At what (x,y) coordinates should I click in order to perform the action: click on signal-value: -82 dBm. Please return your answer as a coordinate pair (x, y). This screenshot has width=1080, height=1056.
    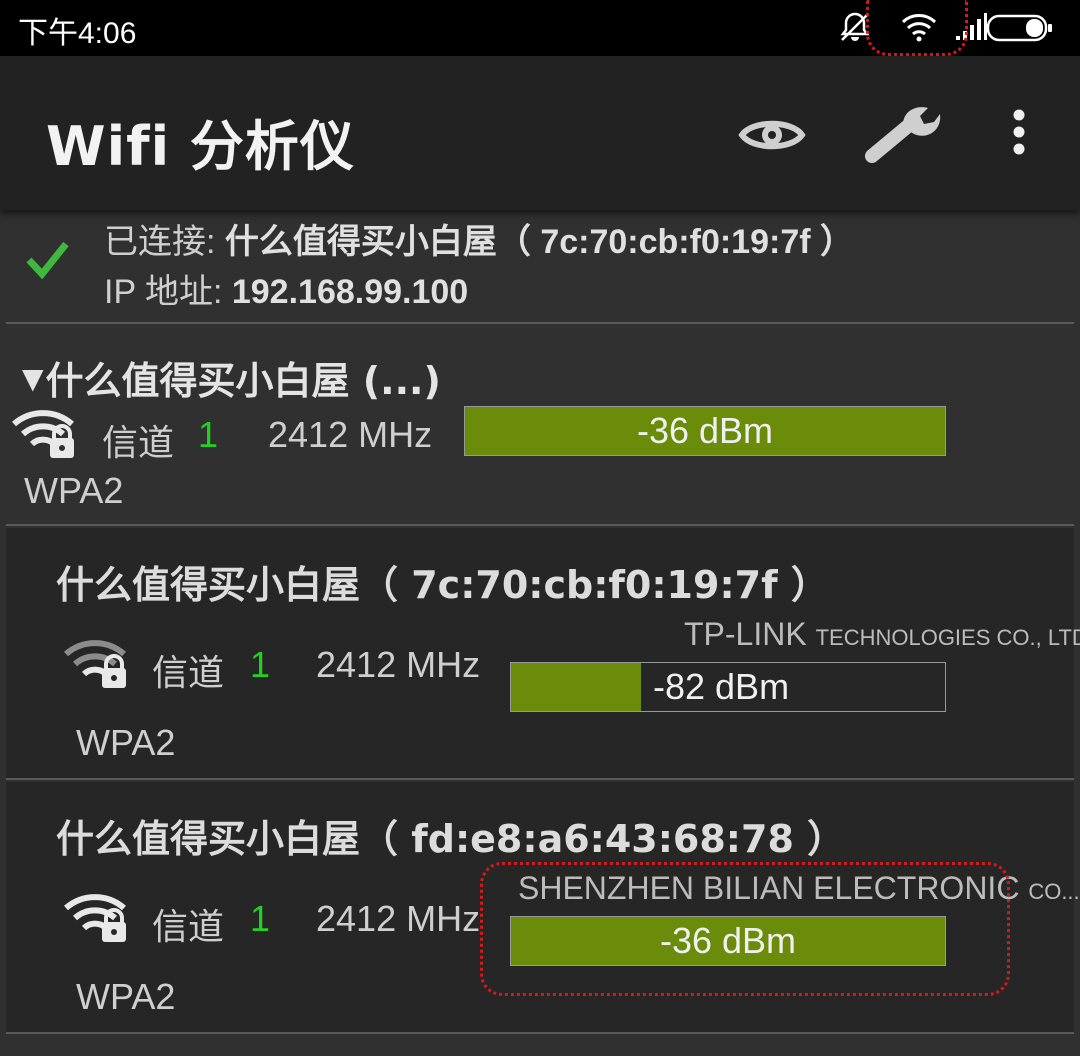
    Looking at the image, I should click on (721, 686).